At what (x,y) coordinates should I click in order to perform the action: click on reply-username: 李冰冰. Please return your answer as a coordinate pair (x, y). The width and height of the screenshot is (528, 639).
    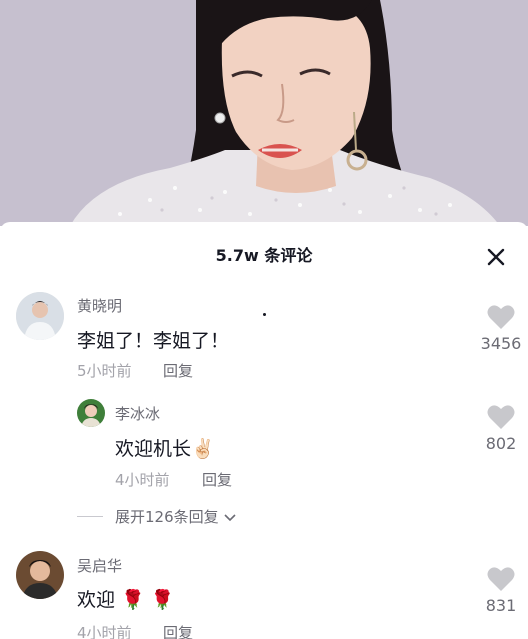
    Looking at the image, I should click on (137, 413).